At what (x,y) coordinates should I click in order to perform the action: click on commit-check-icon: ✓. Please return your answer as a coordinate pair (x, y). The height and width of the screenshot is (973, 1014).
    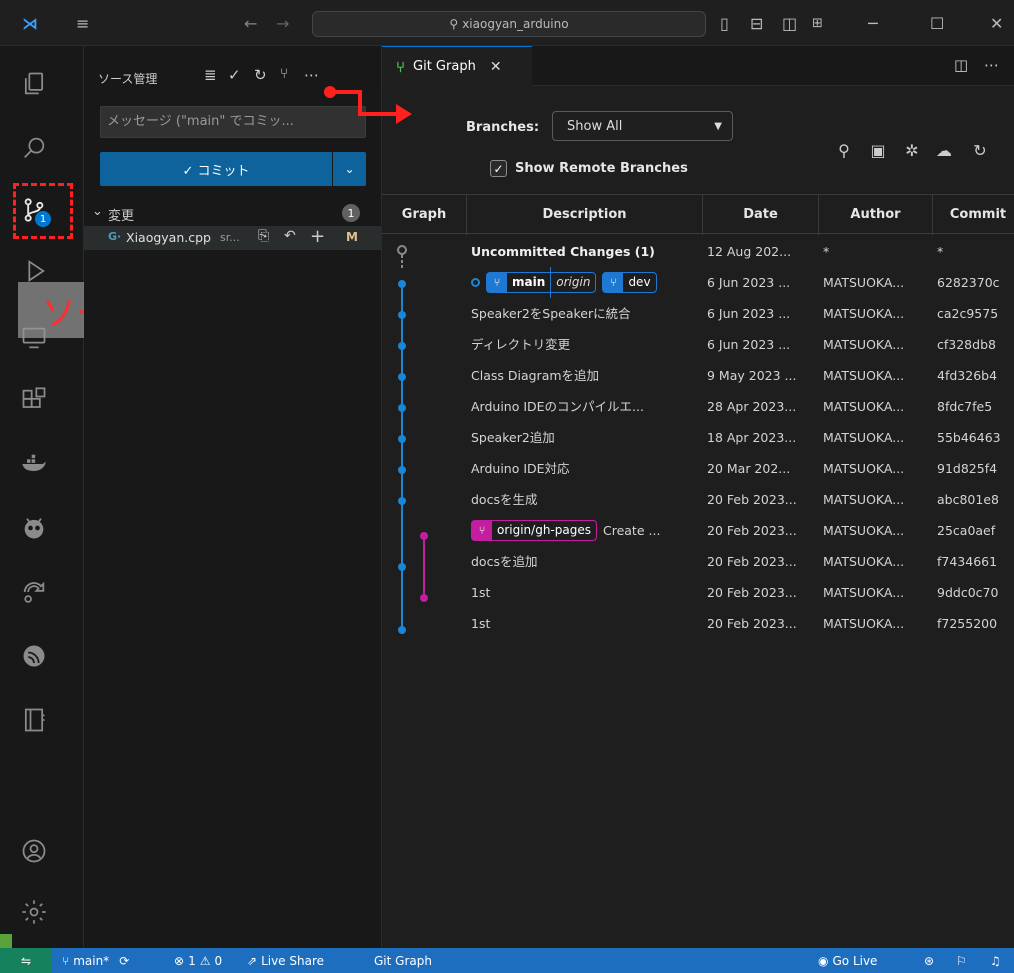
    Looking at the image, I should click on (234, 75).